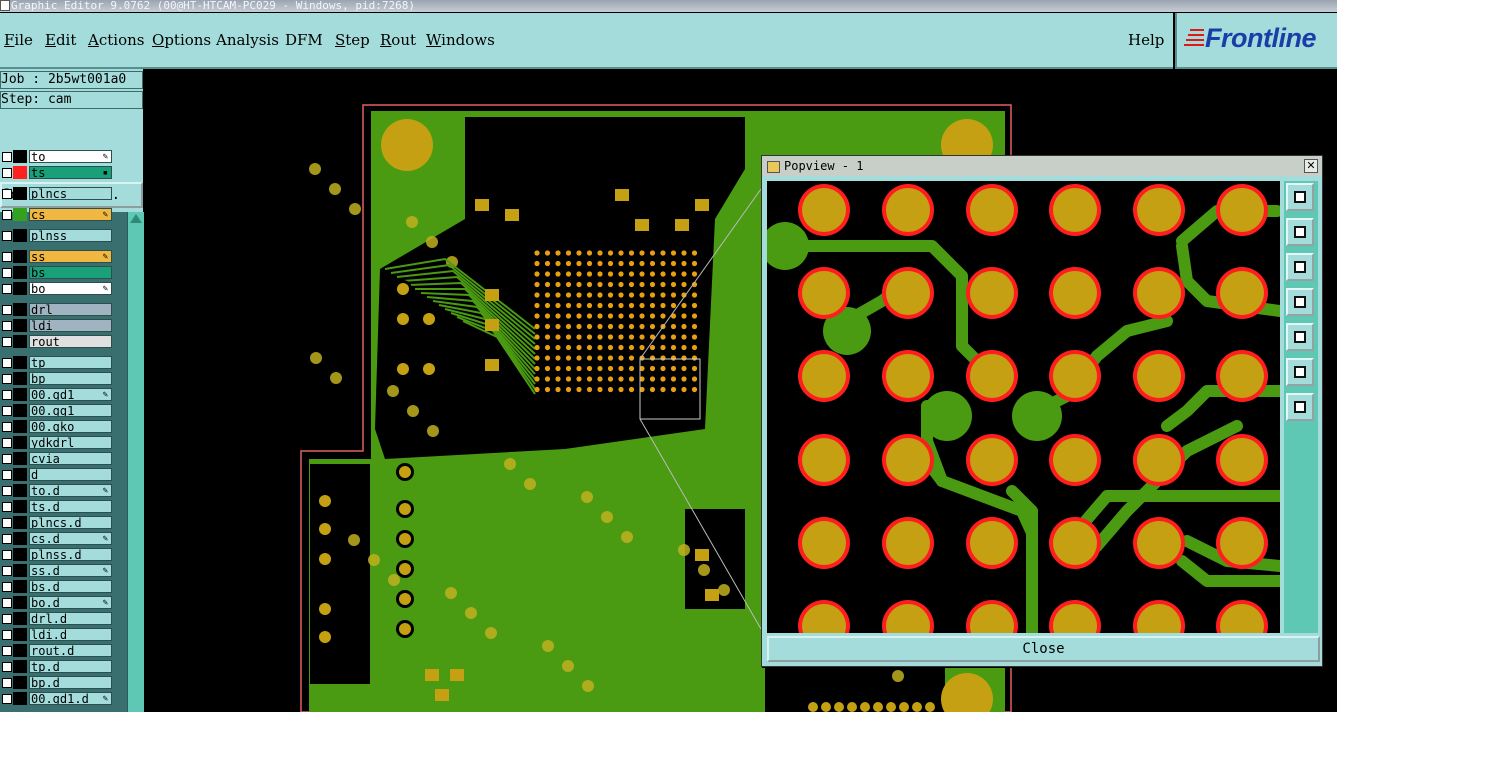 This screenshot has width=1510, height=757. Describe the element at coordinates (70, 602) in the screenshot. I see `layer-name: bo.d ✎` at that location.